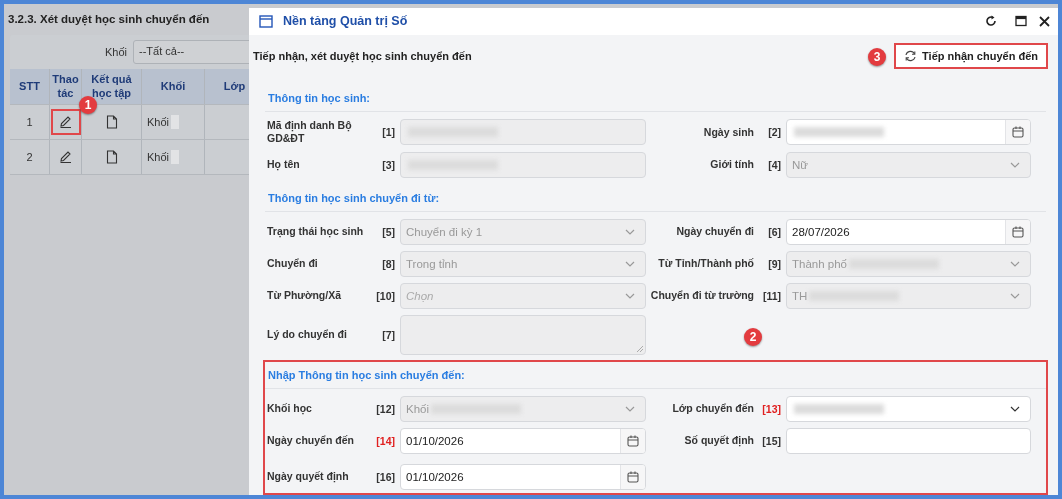 The image size is (1062, 499). What do you see at coordinates (308, 477) in the screenshot?
I see `field-label: Ngày quyết định` at bounding box center [308, 477].